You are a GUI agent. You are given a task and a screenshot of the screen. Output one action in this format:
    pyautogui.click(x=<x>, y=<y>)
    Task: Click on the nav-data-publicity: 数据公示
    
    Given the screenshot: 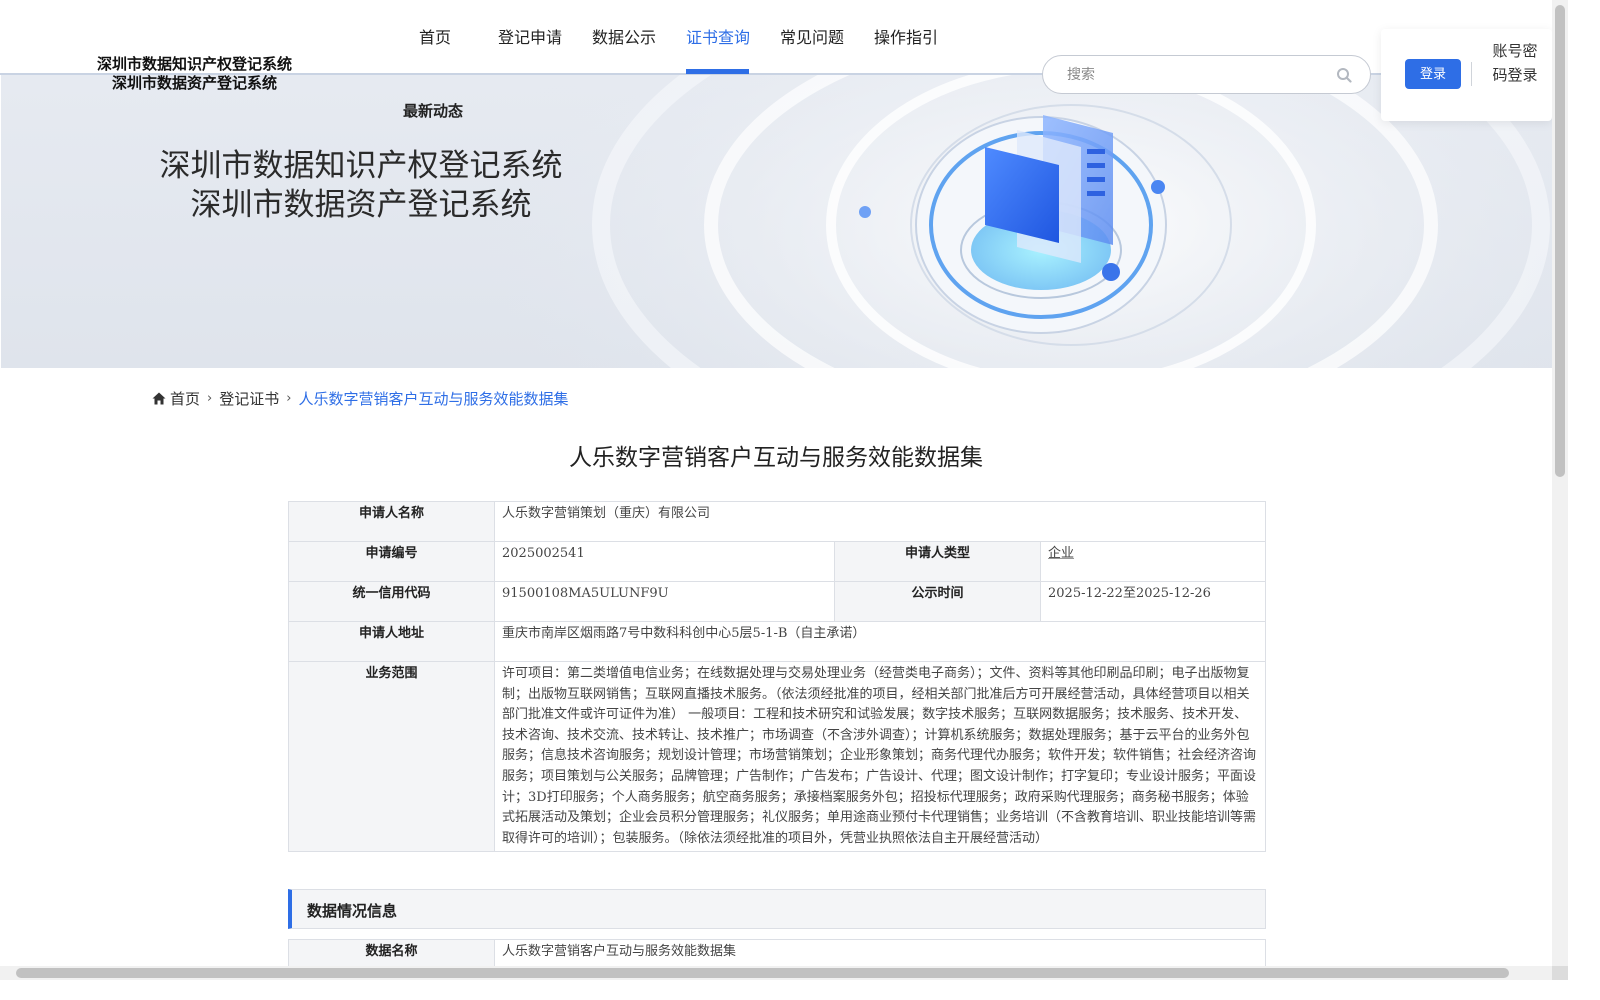 What is the action you would take?
    pyautogui.click(x=624, y=36)
    